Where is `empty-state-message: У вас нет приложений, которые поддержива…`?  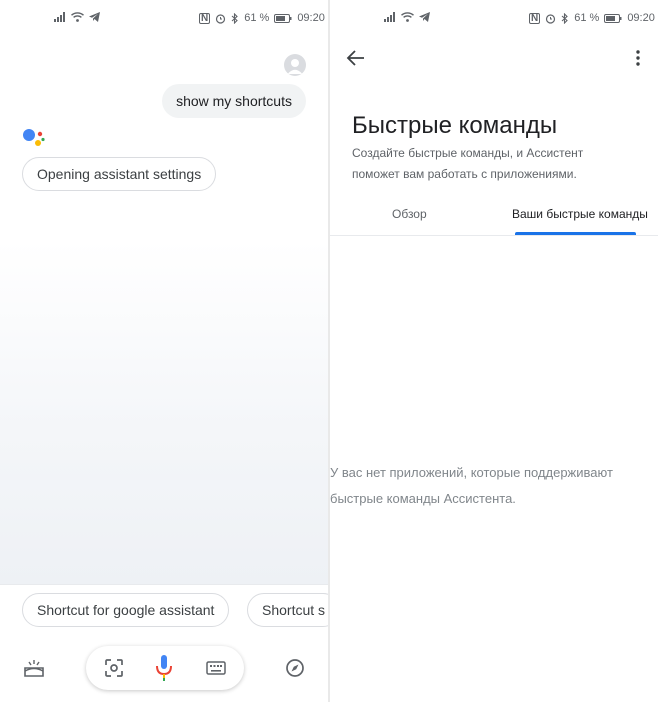 empty-state-message: У вас нет приложений, которые поддержива… is located at coordinates (494, 486).